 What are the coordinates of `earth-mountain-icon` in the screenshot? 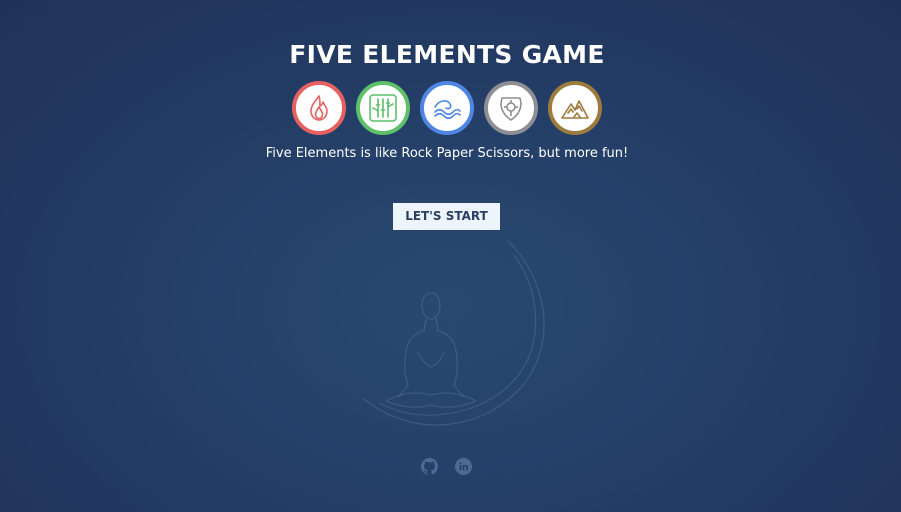 It's located at (575, 109).